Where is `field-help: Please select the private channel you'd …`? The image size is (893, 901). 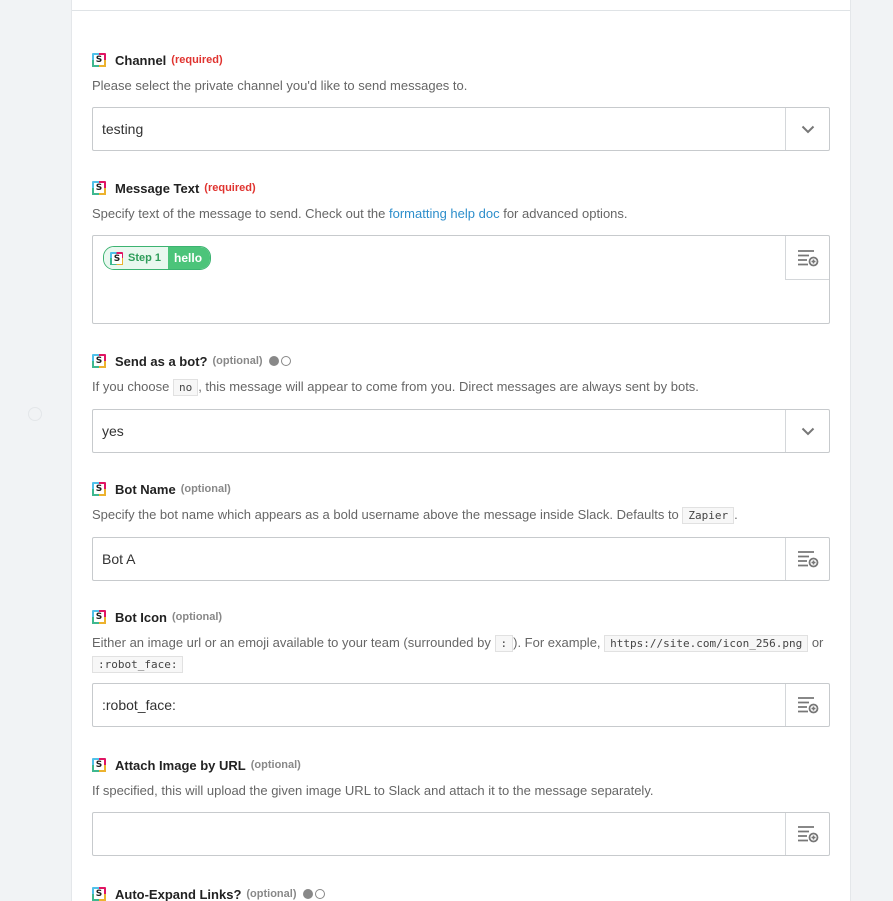 field-help: Please select the private channel you'd … is located at coordinates (280, 85).